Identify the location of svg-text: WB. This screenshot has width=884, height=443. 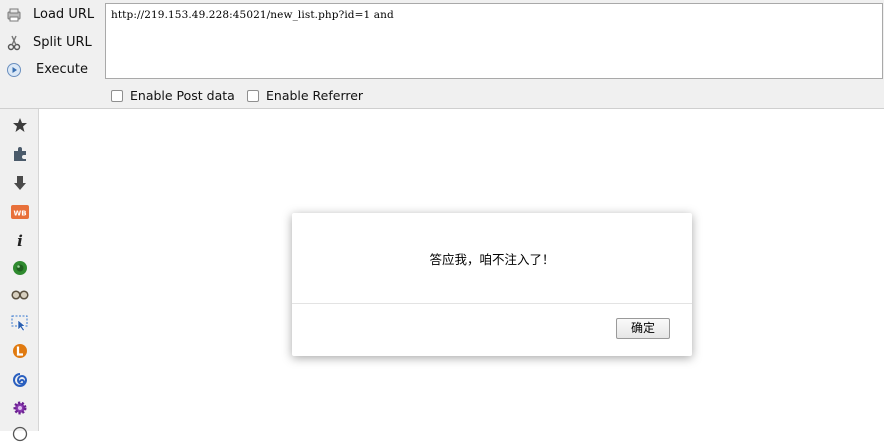
(19, 214).